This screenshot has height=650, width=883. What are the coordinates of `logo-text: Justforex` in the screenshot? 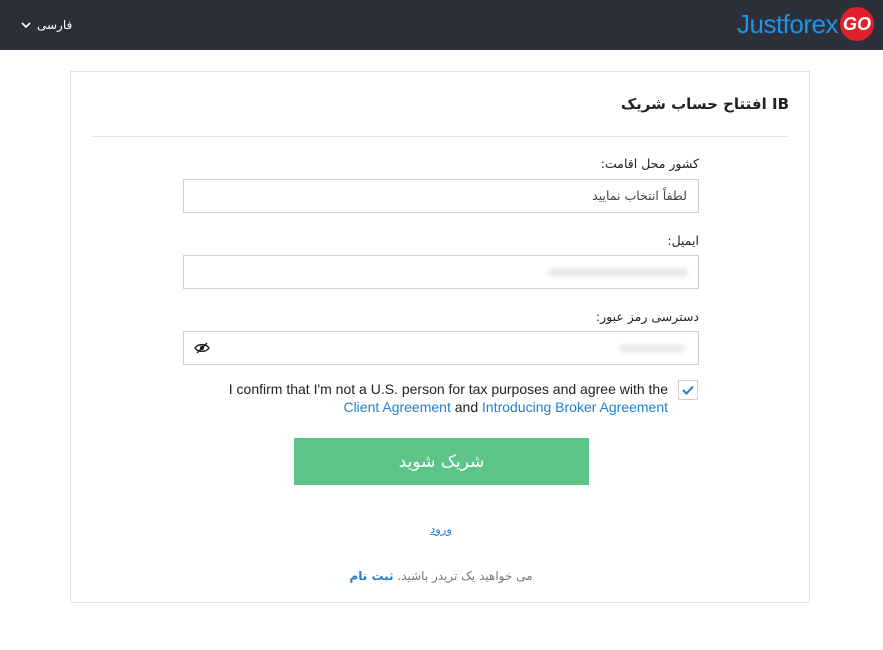 It's located at (788, 23).